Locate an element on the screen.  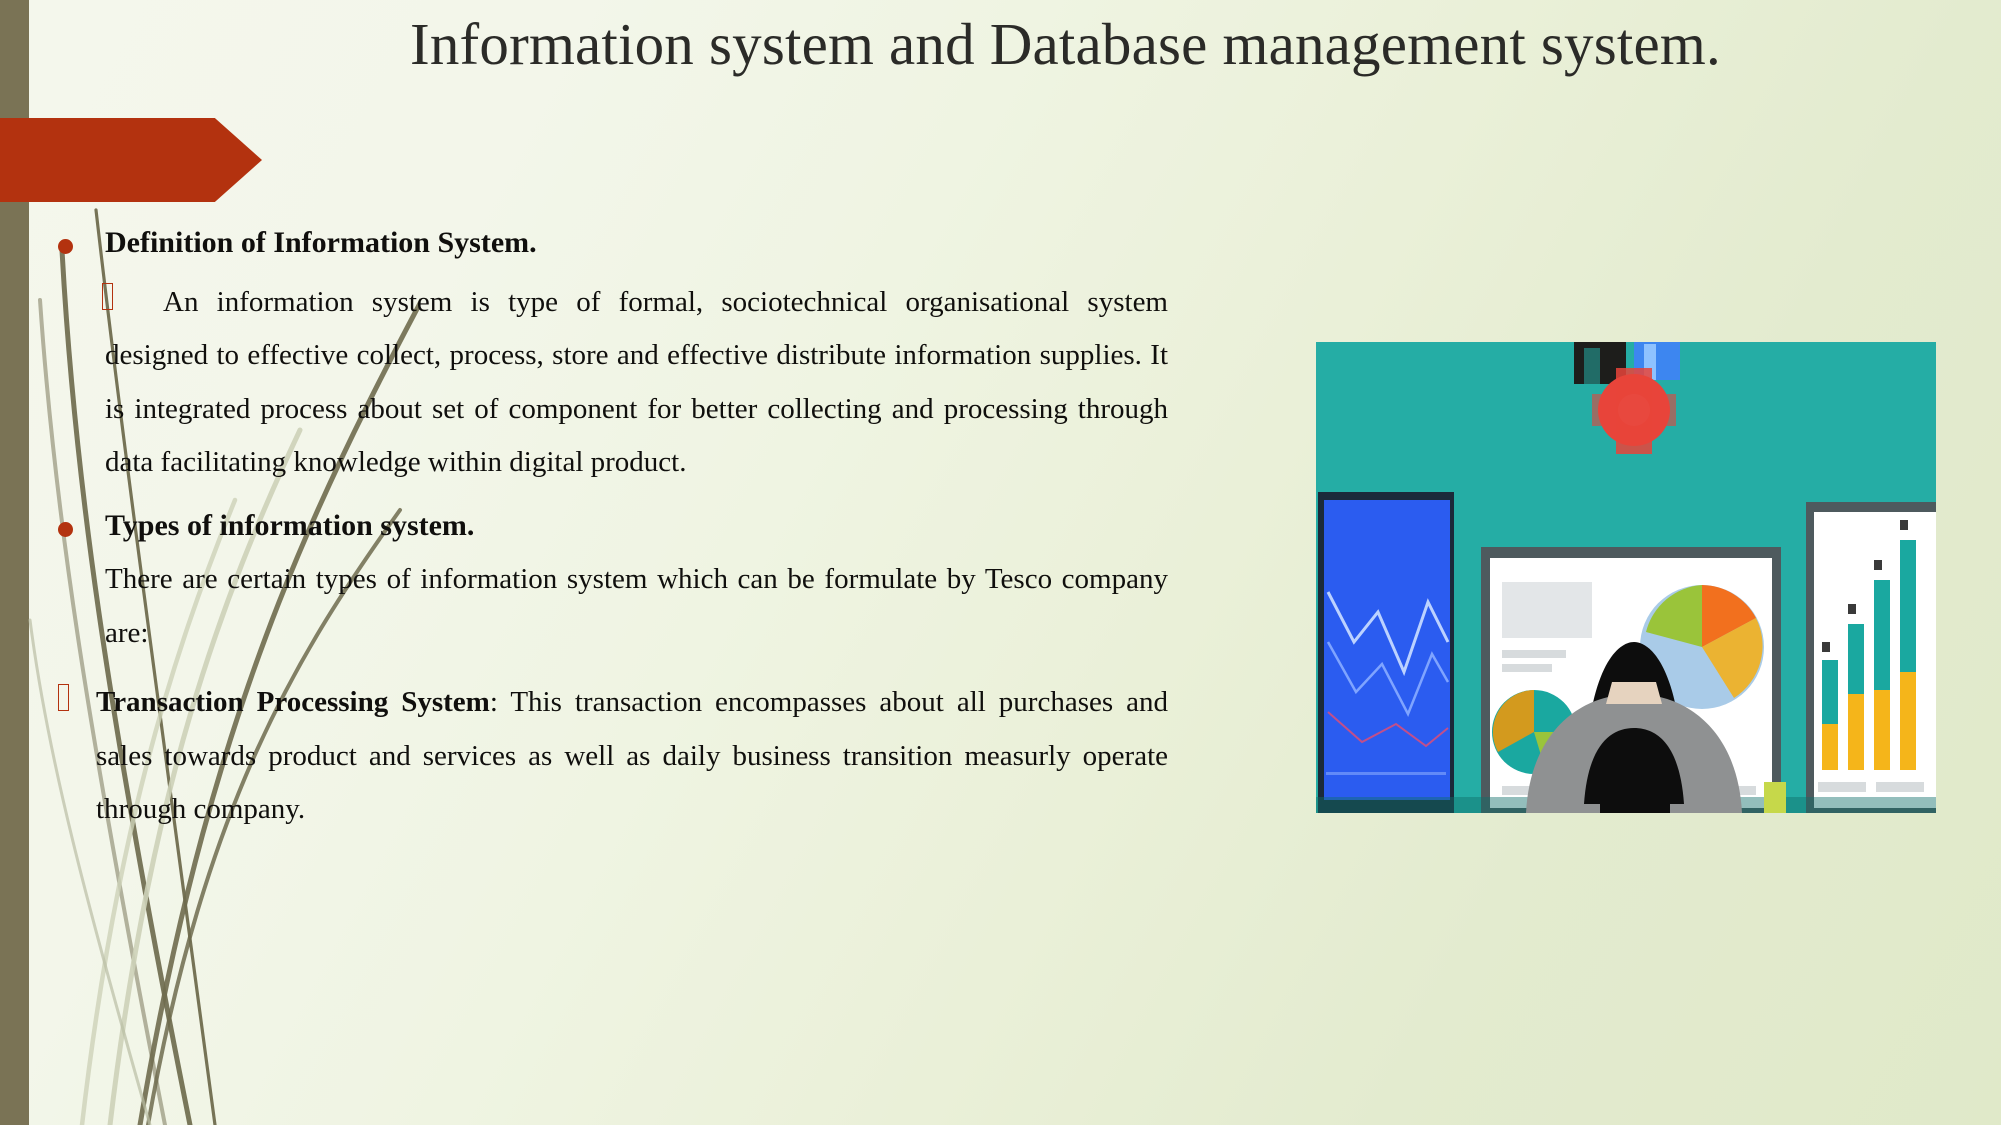
heading-definition-label: Definition of Information System. is located at coordinates (321, 242).